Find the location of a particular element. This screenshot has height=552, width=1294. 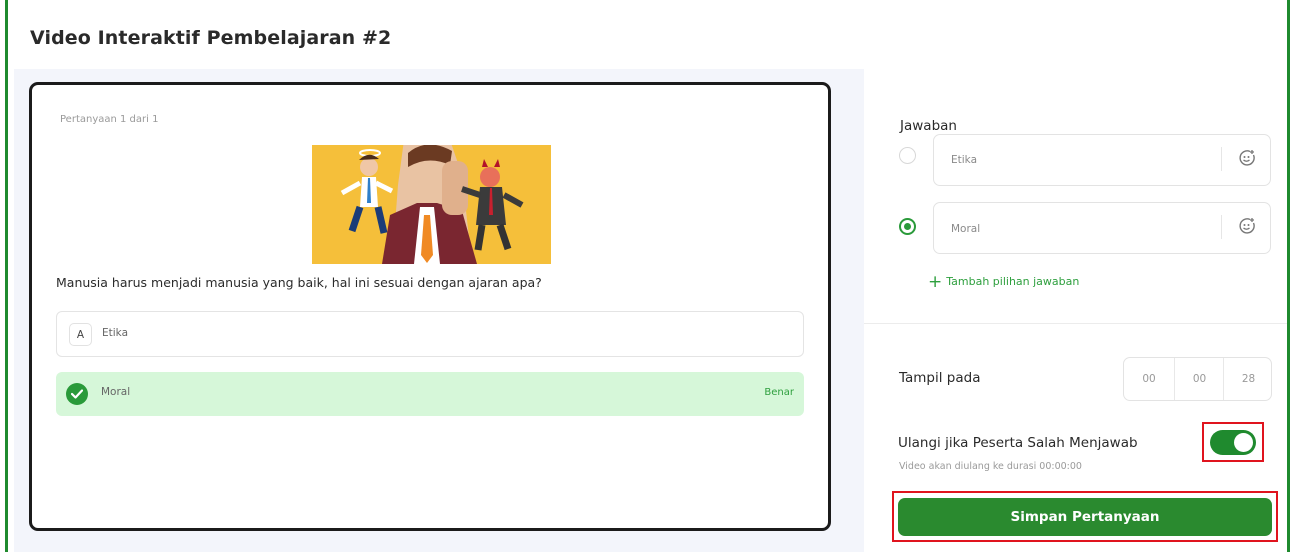

page-title: Video Interaktif Pembelajaran #2 is located at coordinates (211, 38).